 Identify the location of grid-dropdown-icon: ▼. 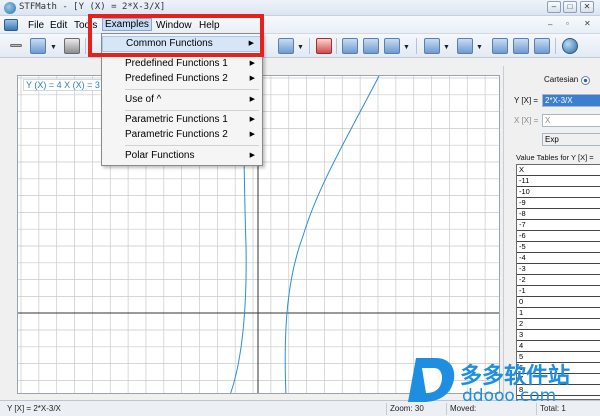
(406, 47).